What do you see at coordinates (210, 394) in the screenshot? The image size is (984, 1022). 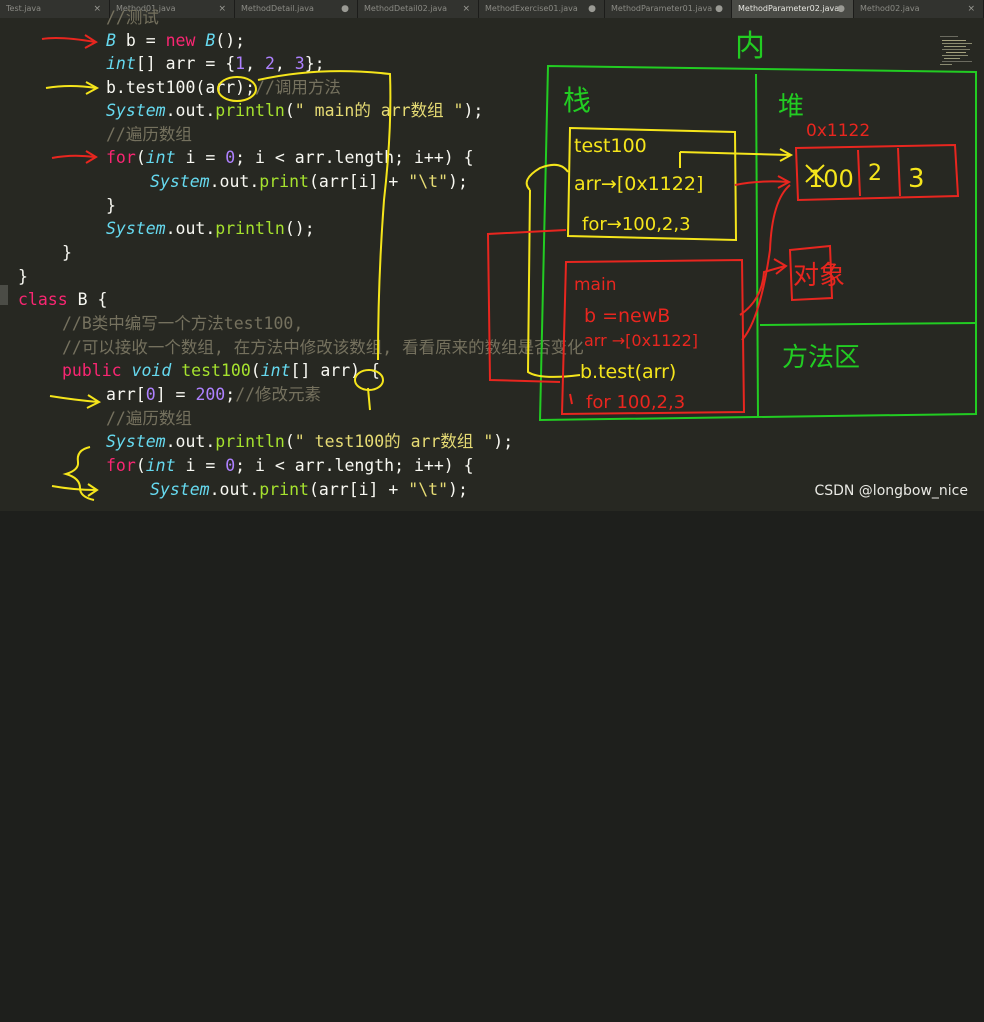 I see `code-number: 200` at bounding box center [210, 394].